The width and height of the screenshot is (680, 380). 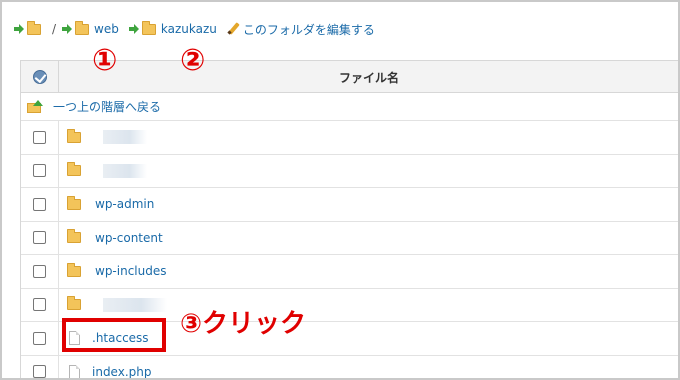 What do you see at coordinates (233, 29) in the screenshot?
I see `pencil-icon` at bounding box center [233, 29].